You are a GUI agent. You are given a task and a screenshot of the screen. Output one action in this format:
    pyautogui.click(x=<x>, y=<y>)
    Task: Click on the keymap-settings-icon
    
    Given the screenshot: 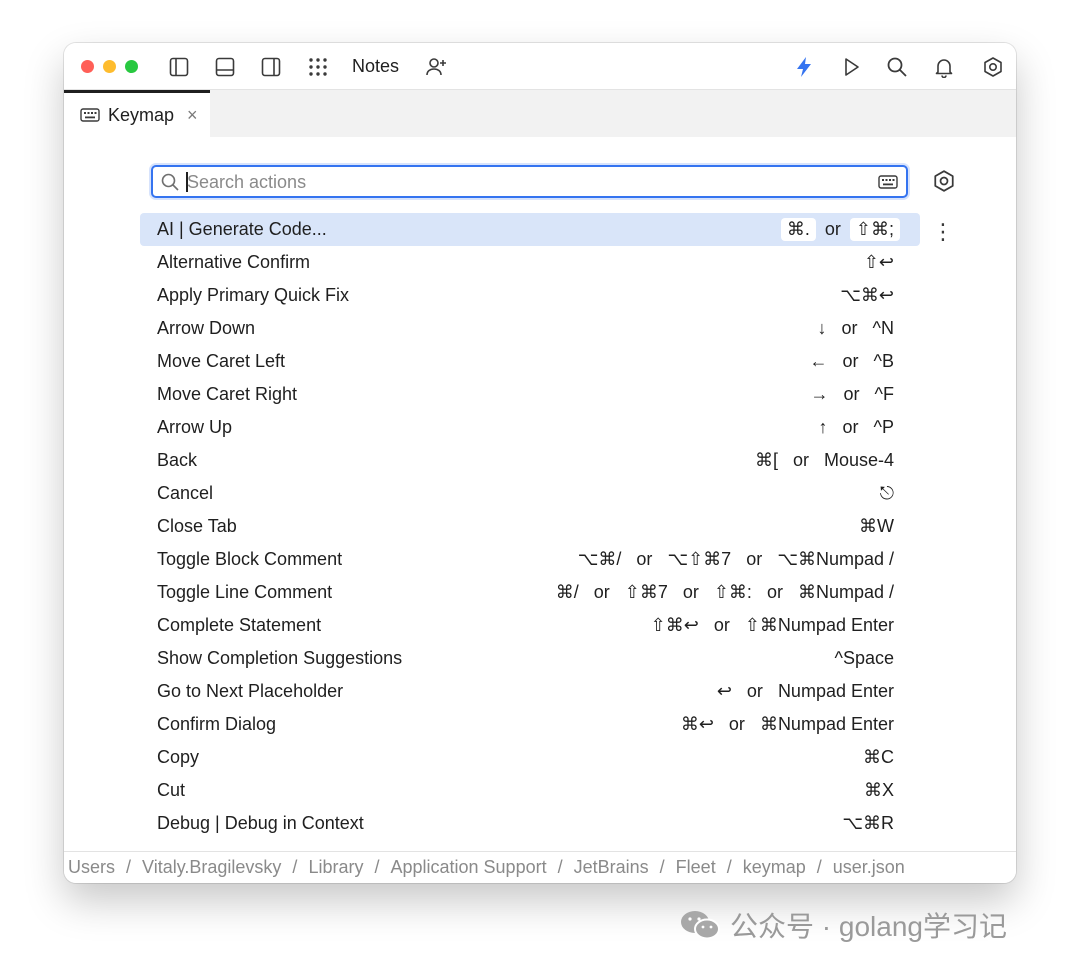 What is the action you would take?
    pyautogui.click(x=944, y=181)
    